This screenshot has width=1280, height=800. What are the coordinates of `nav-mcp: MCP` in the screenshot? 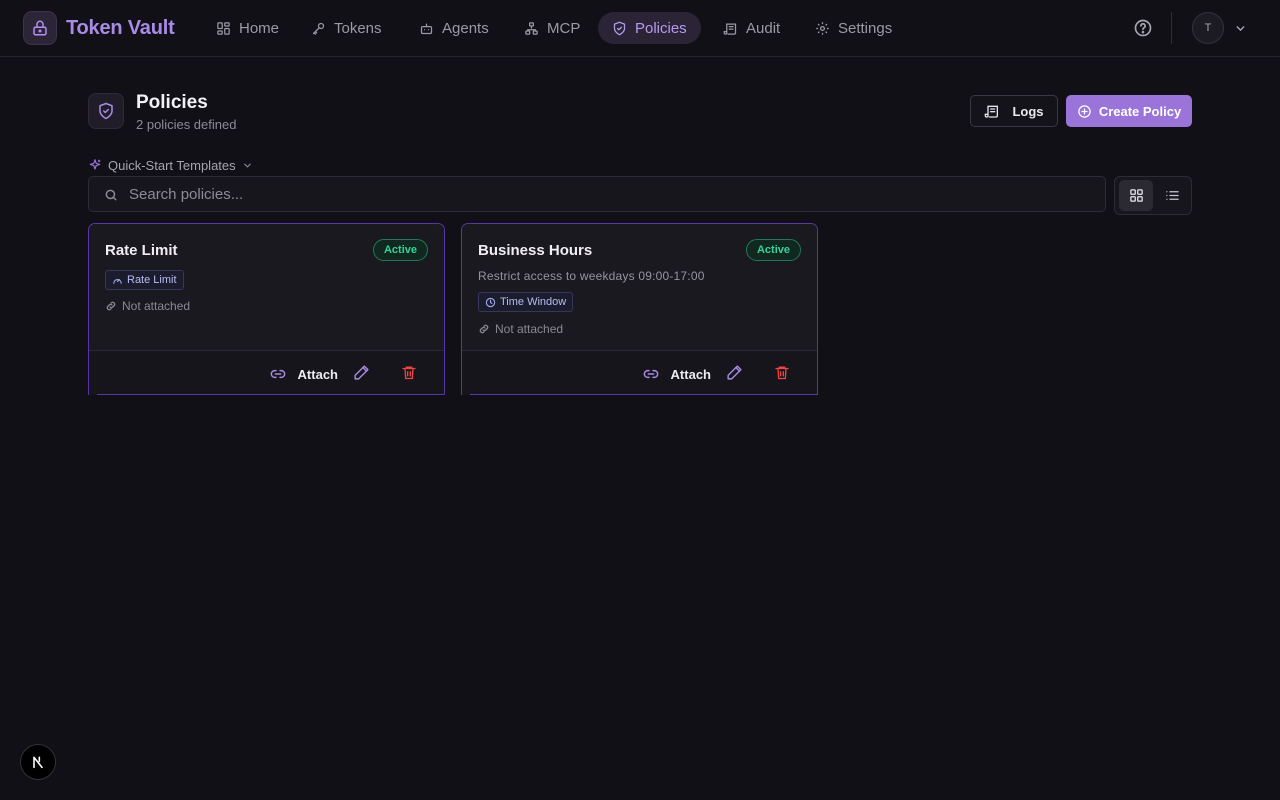 It's located at (552, 28).